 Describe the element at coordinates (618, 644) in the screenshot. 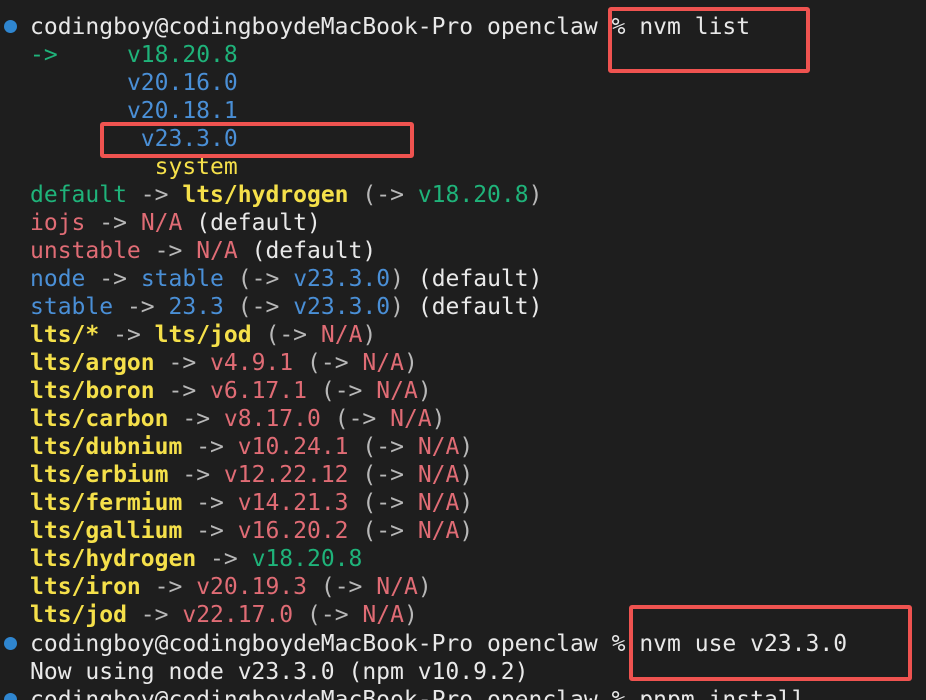

I see `prompt-symbol: %` at that location.